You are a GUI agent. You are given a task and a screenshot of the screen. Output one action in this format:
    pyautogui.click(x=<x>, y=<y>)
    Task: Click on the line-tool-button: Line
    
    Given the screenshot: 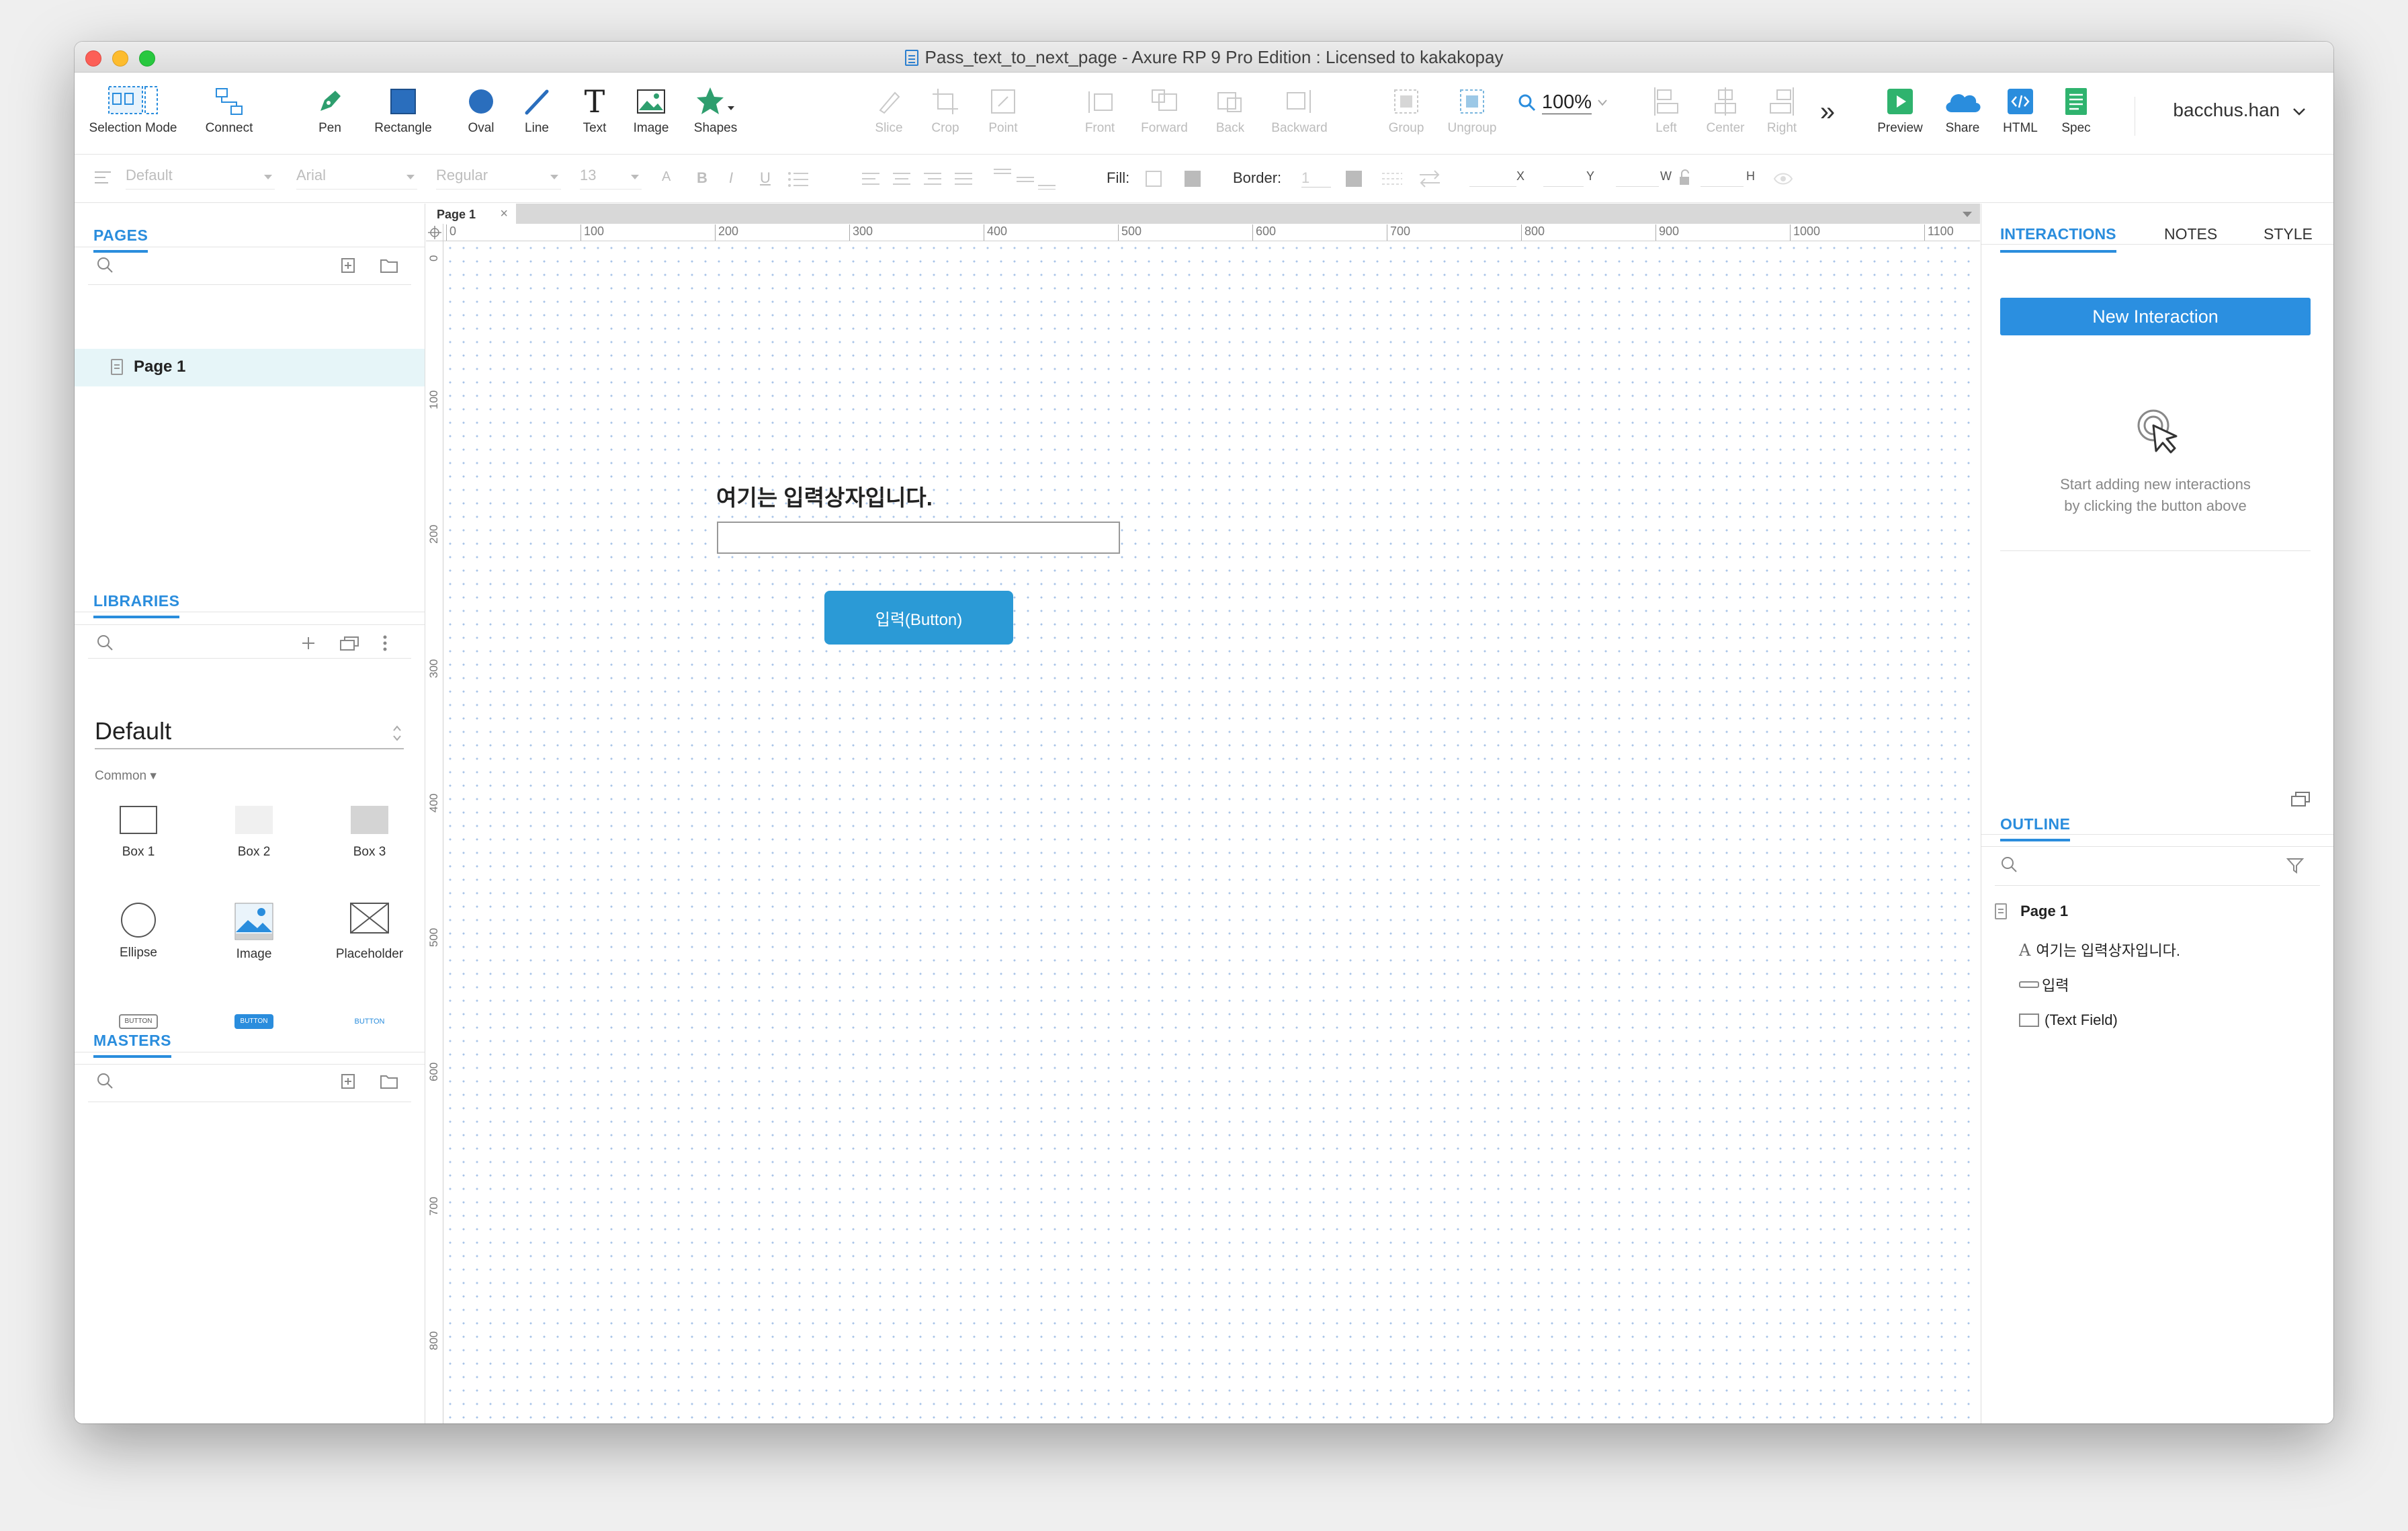 What is the action you would take?
    pyautogui.click(x=537, y=109)
    